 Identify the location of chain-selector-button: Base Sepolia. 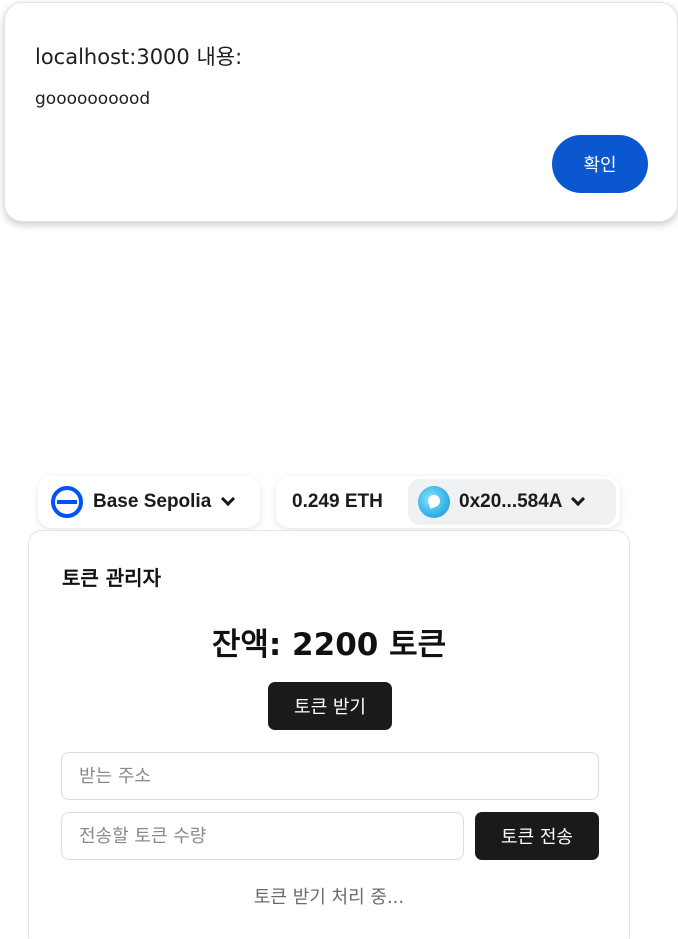
(149, 502).